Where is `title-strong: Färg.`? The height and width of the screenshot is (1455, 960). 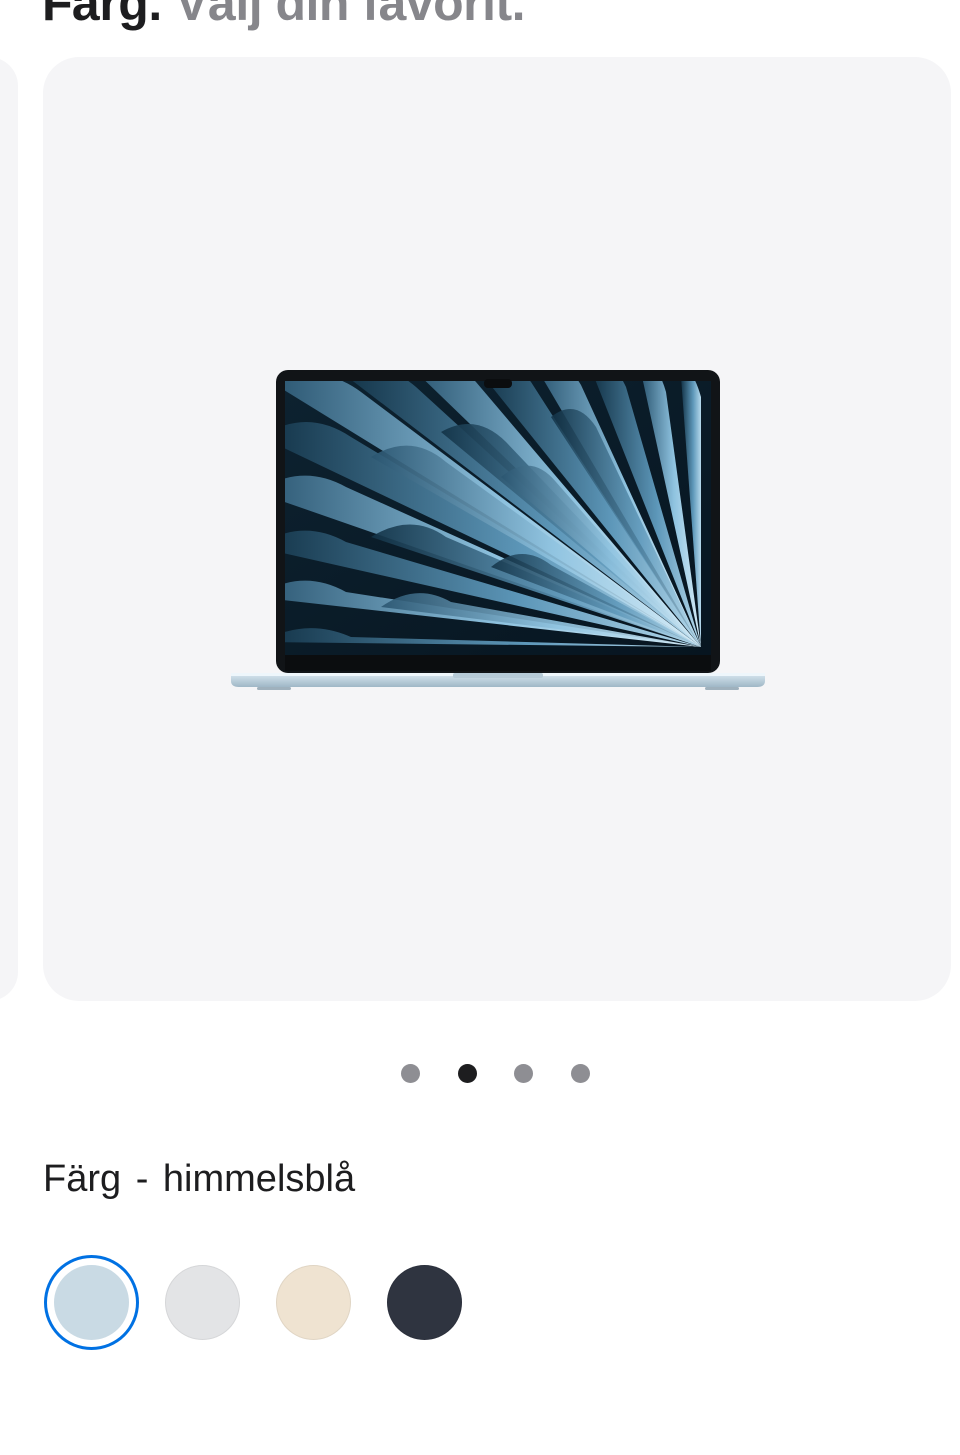 title-strong: Färg. is located at coordinates (102, 15).